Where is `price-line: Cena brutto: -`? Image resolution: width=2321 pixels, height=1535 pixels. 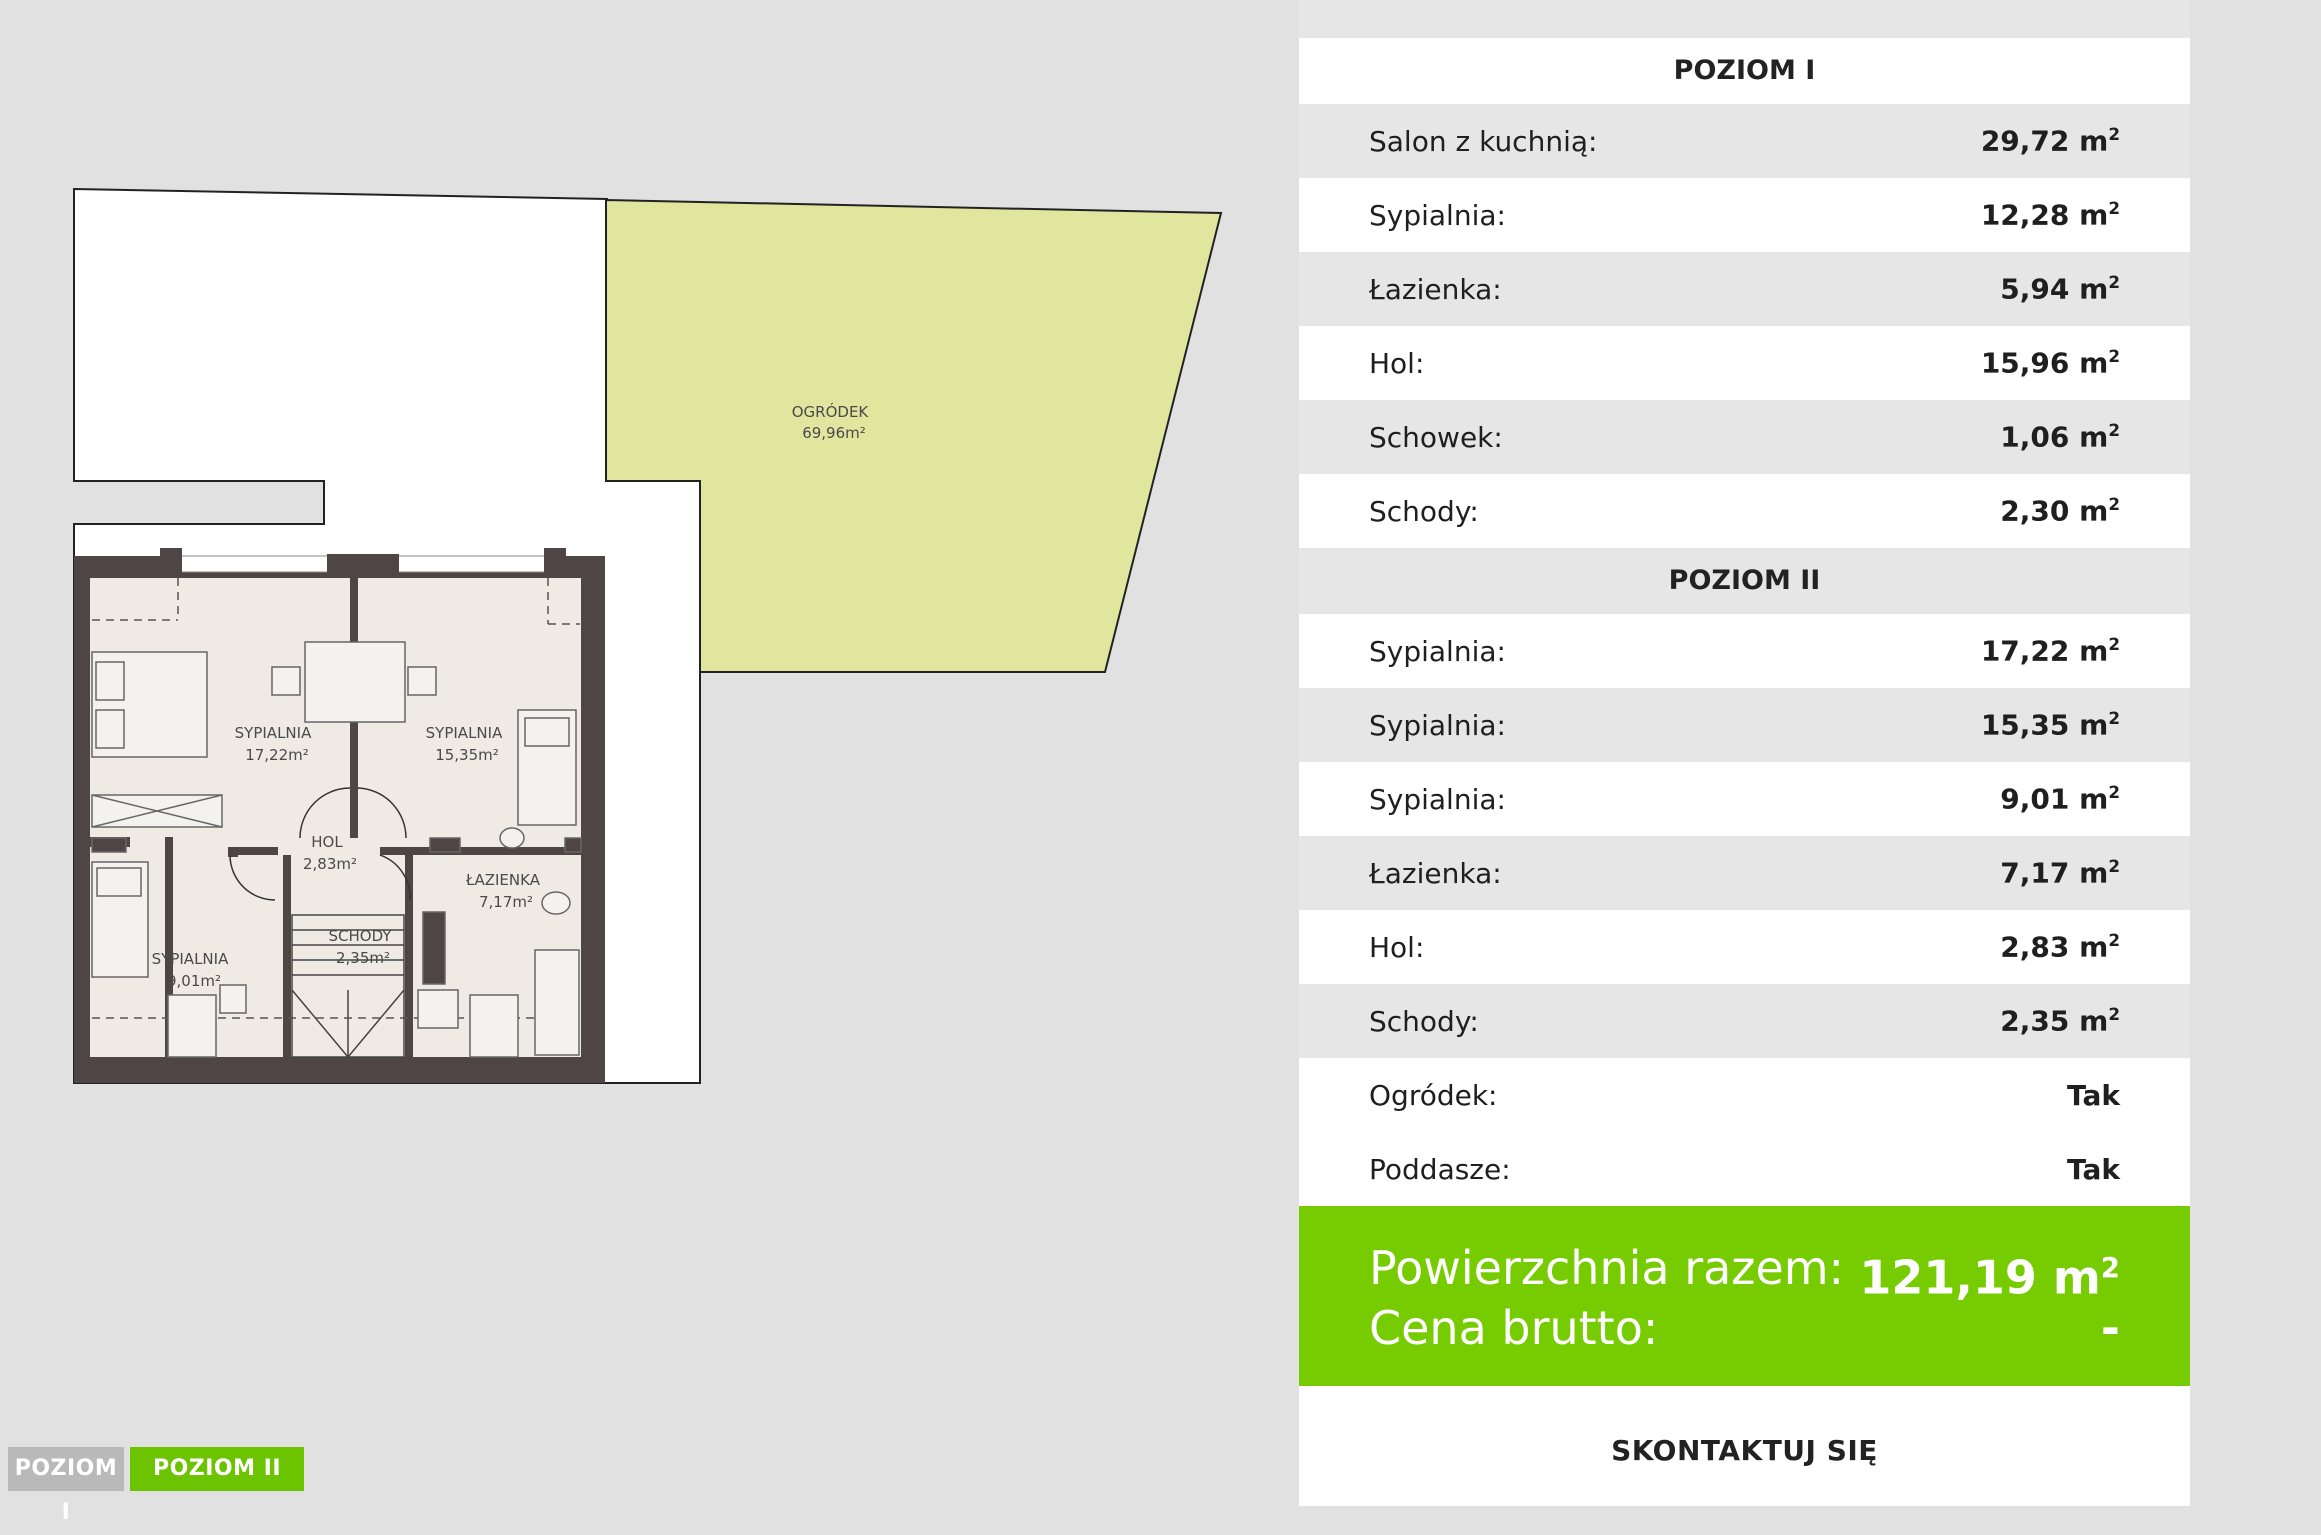
price-line: Cena brutto: - is located at coordinates (1744, 1328).